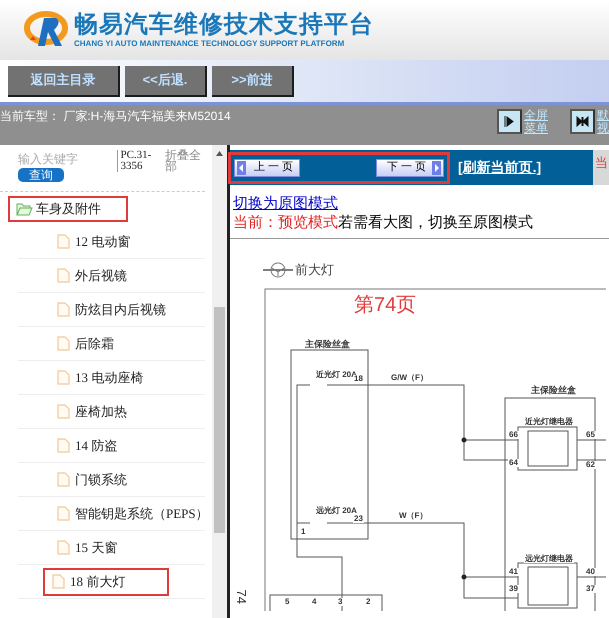 The width and height of the screenshot is (609, 618). What do you see at coordinates (87, 446) in the screenshot?
I see `tree-item: 14 防盗` at bounding box center [87, 446].